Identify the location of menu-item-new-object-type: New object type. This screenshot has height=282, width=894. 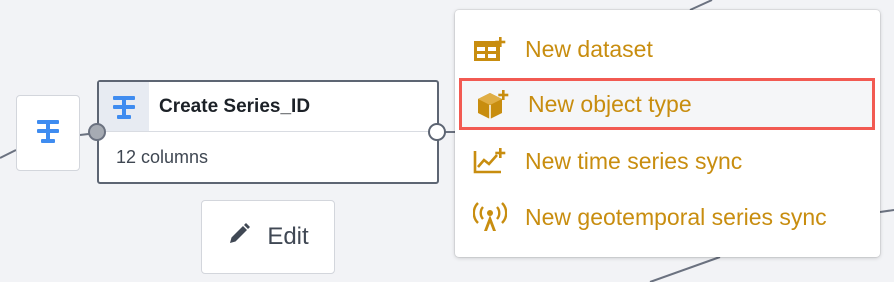
(667, 104).